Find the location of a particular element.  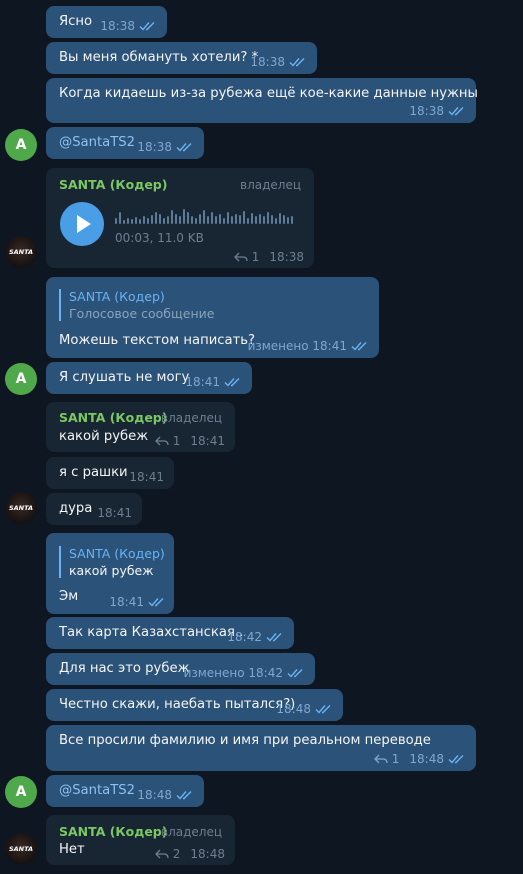

message-meta: изменено 18:41 is located at coordinates (308, 346).